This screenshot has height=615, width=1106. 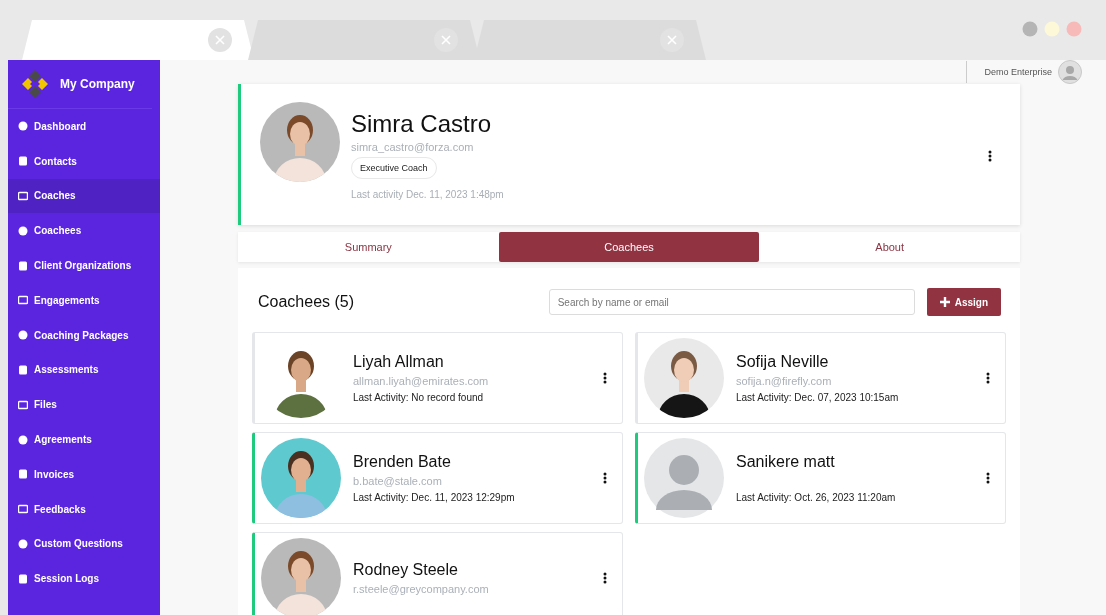 I want to click on sidebar-item: Session Logs, so click(x=84, y=579).